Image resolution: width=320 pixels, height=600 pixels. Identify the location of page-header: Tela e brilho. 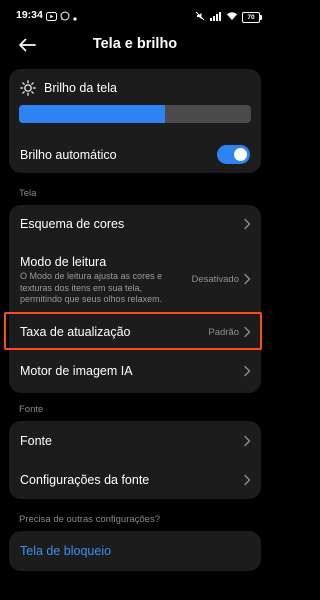
(135, 45).